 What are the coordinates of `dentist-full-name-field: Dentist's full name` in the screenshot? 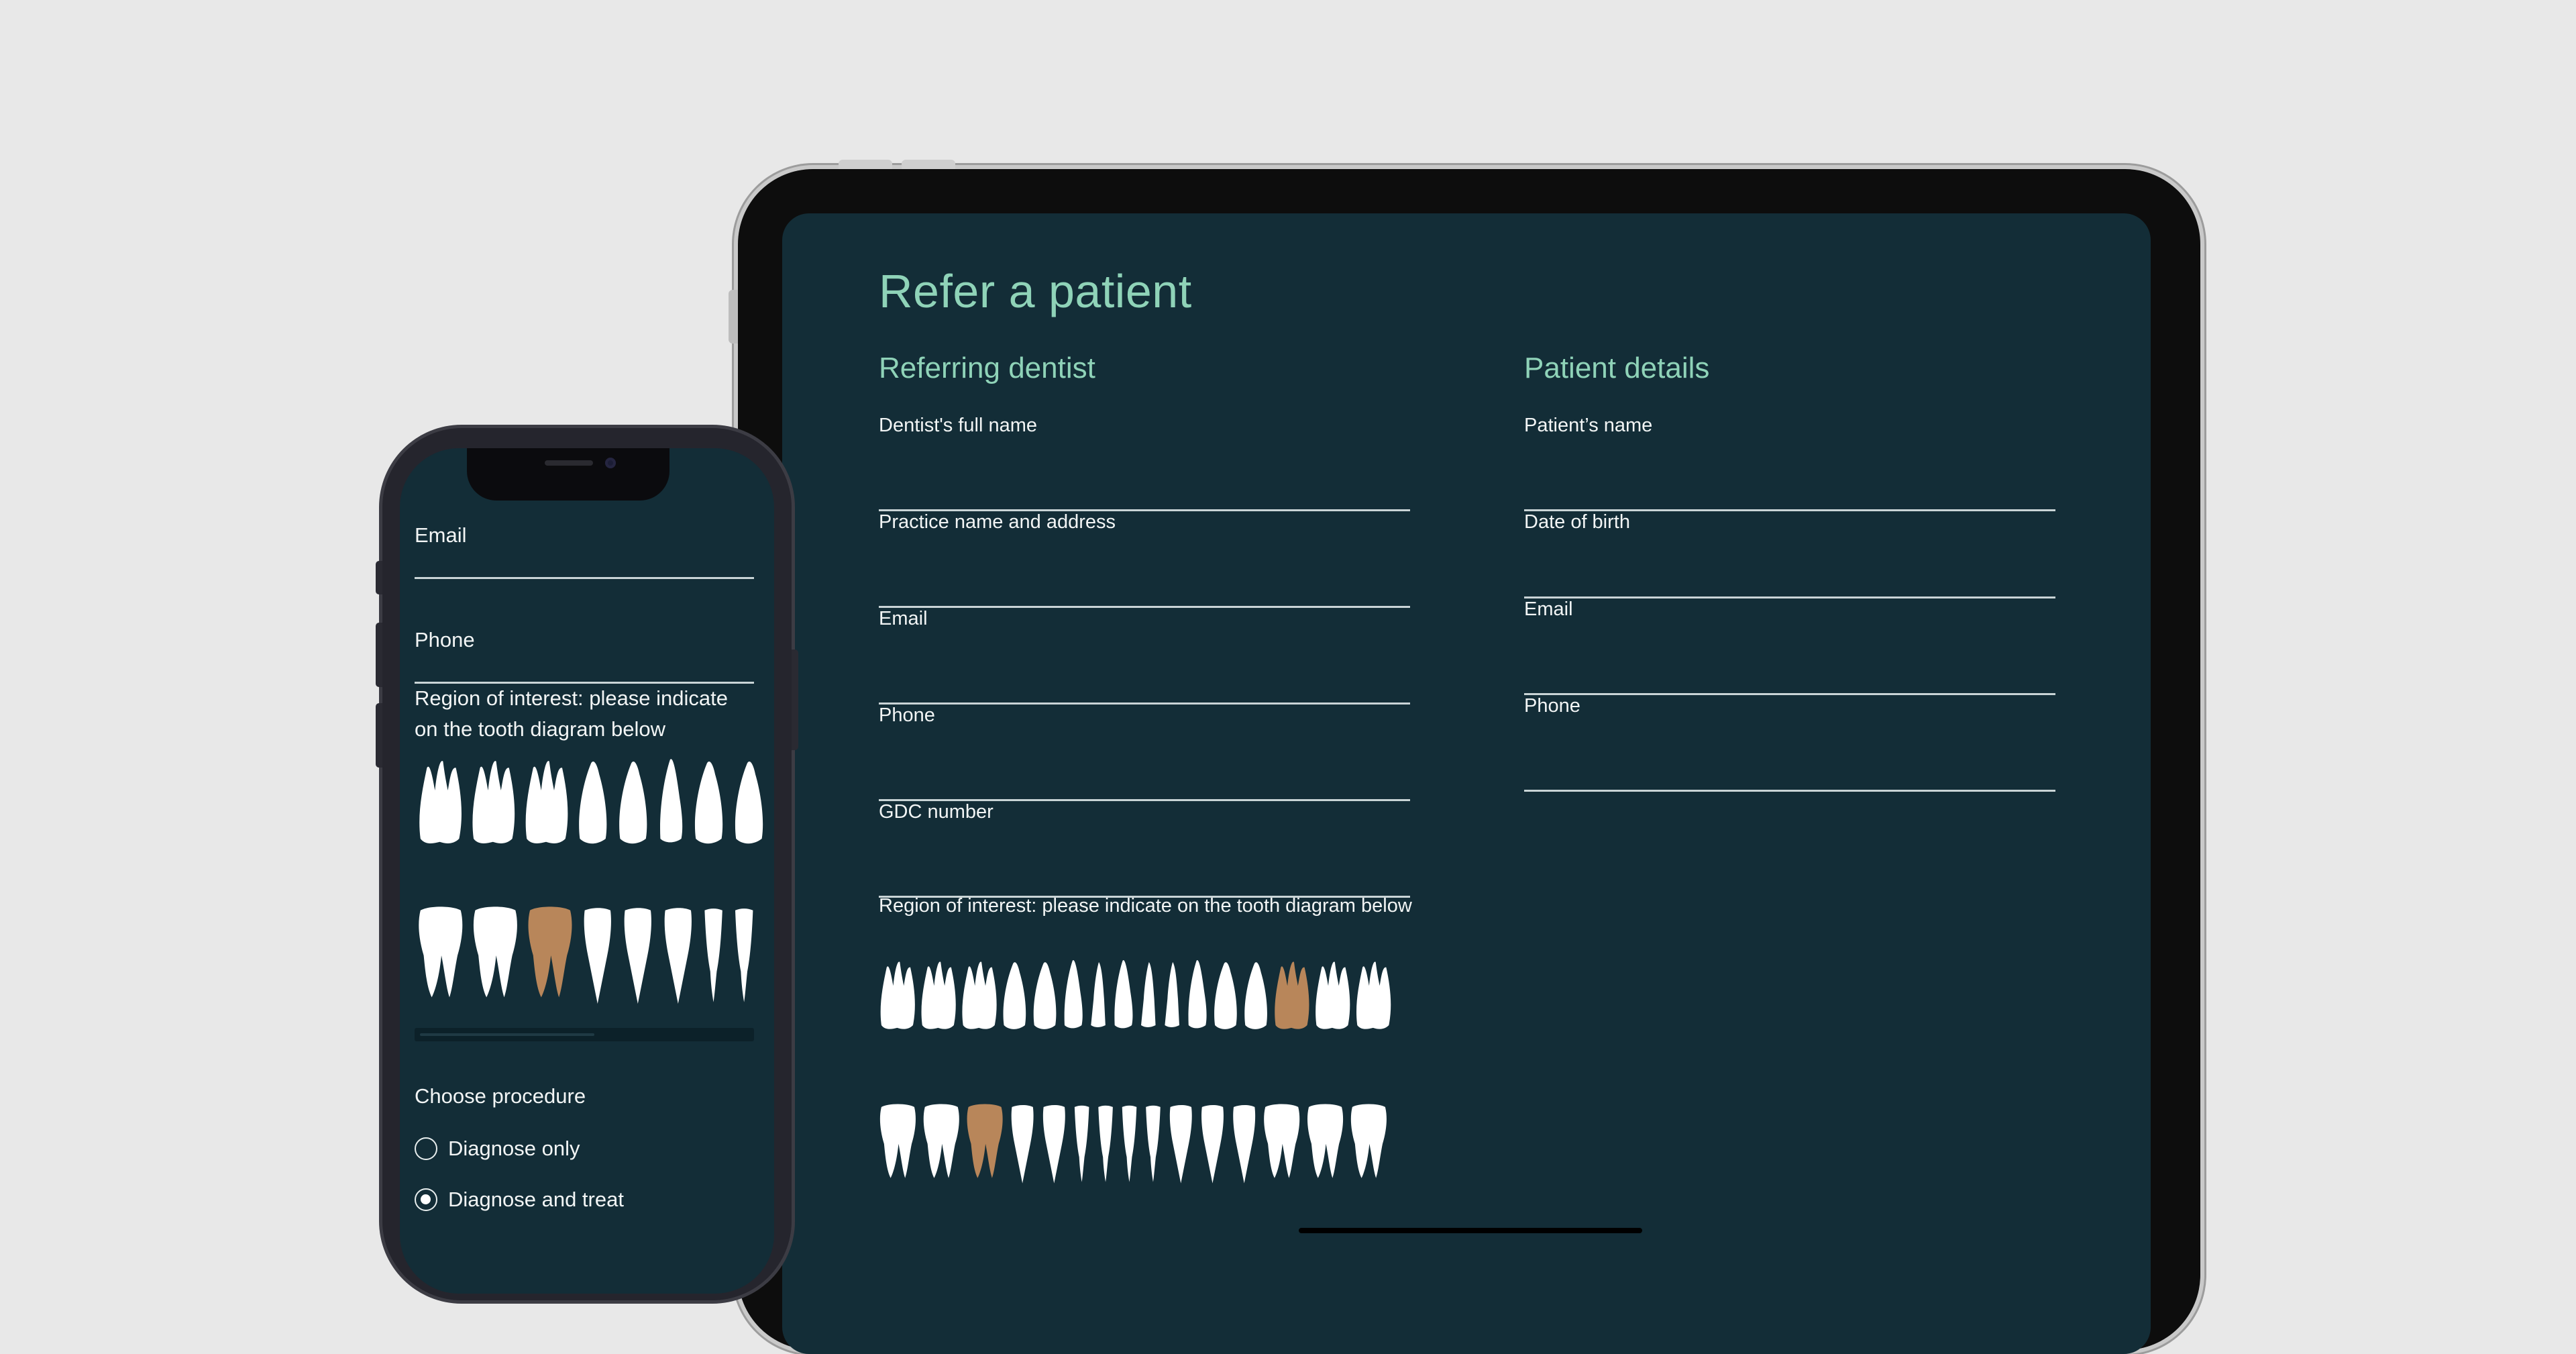 It's located at (1144, 463).